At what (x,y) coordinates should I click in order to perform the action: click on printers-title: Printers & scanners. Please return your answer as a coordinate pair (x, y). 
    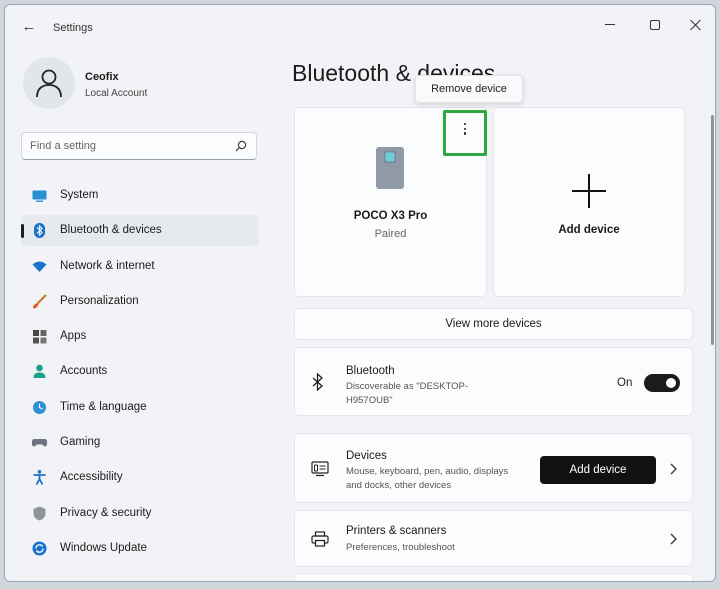
    Looking at the image, I should click on (396, 531).